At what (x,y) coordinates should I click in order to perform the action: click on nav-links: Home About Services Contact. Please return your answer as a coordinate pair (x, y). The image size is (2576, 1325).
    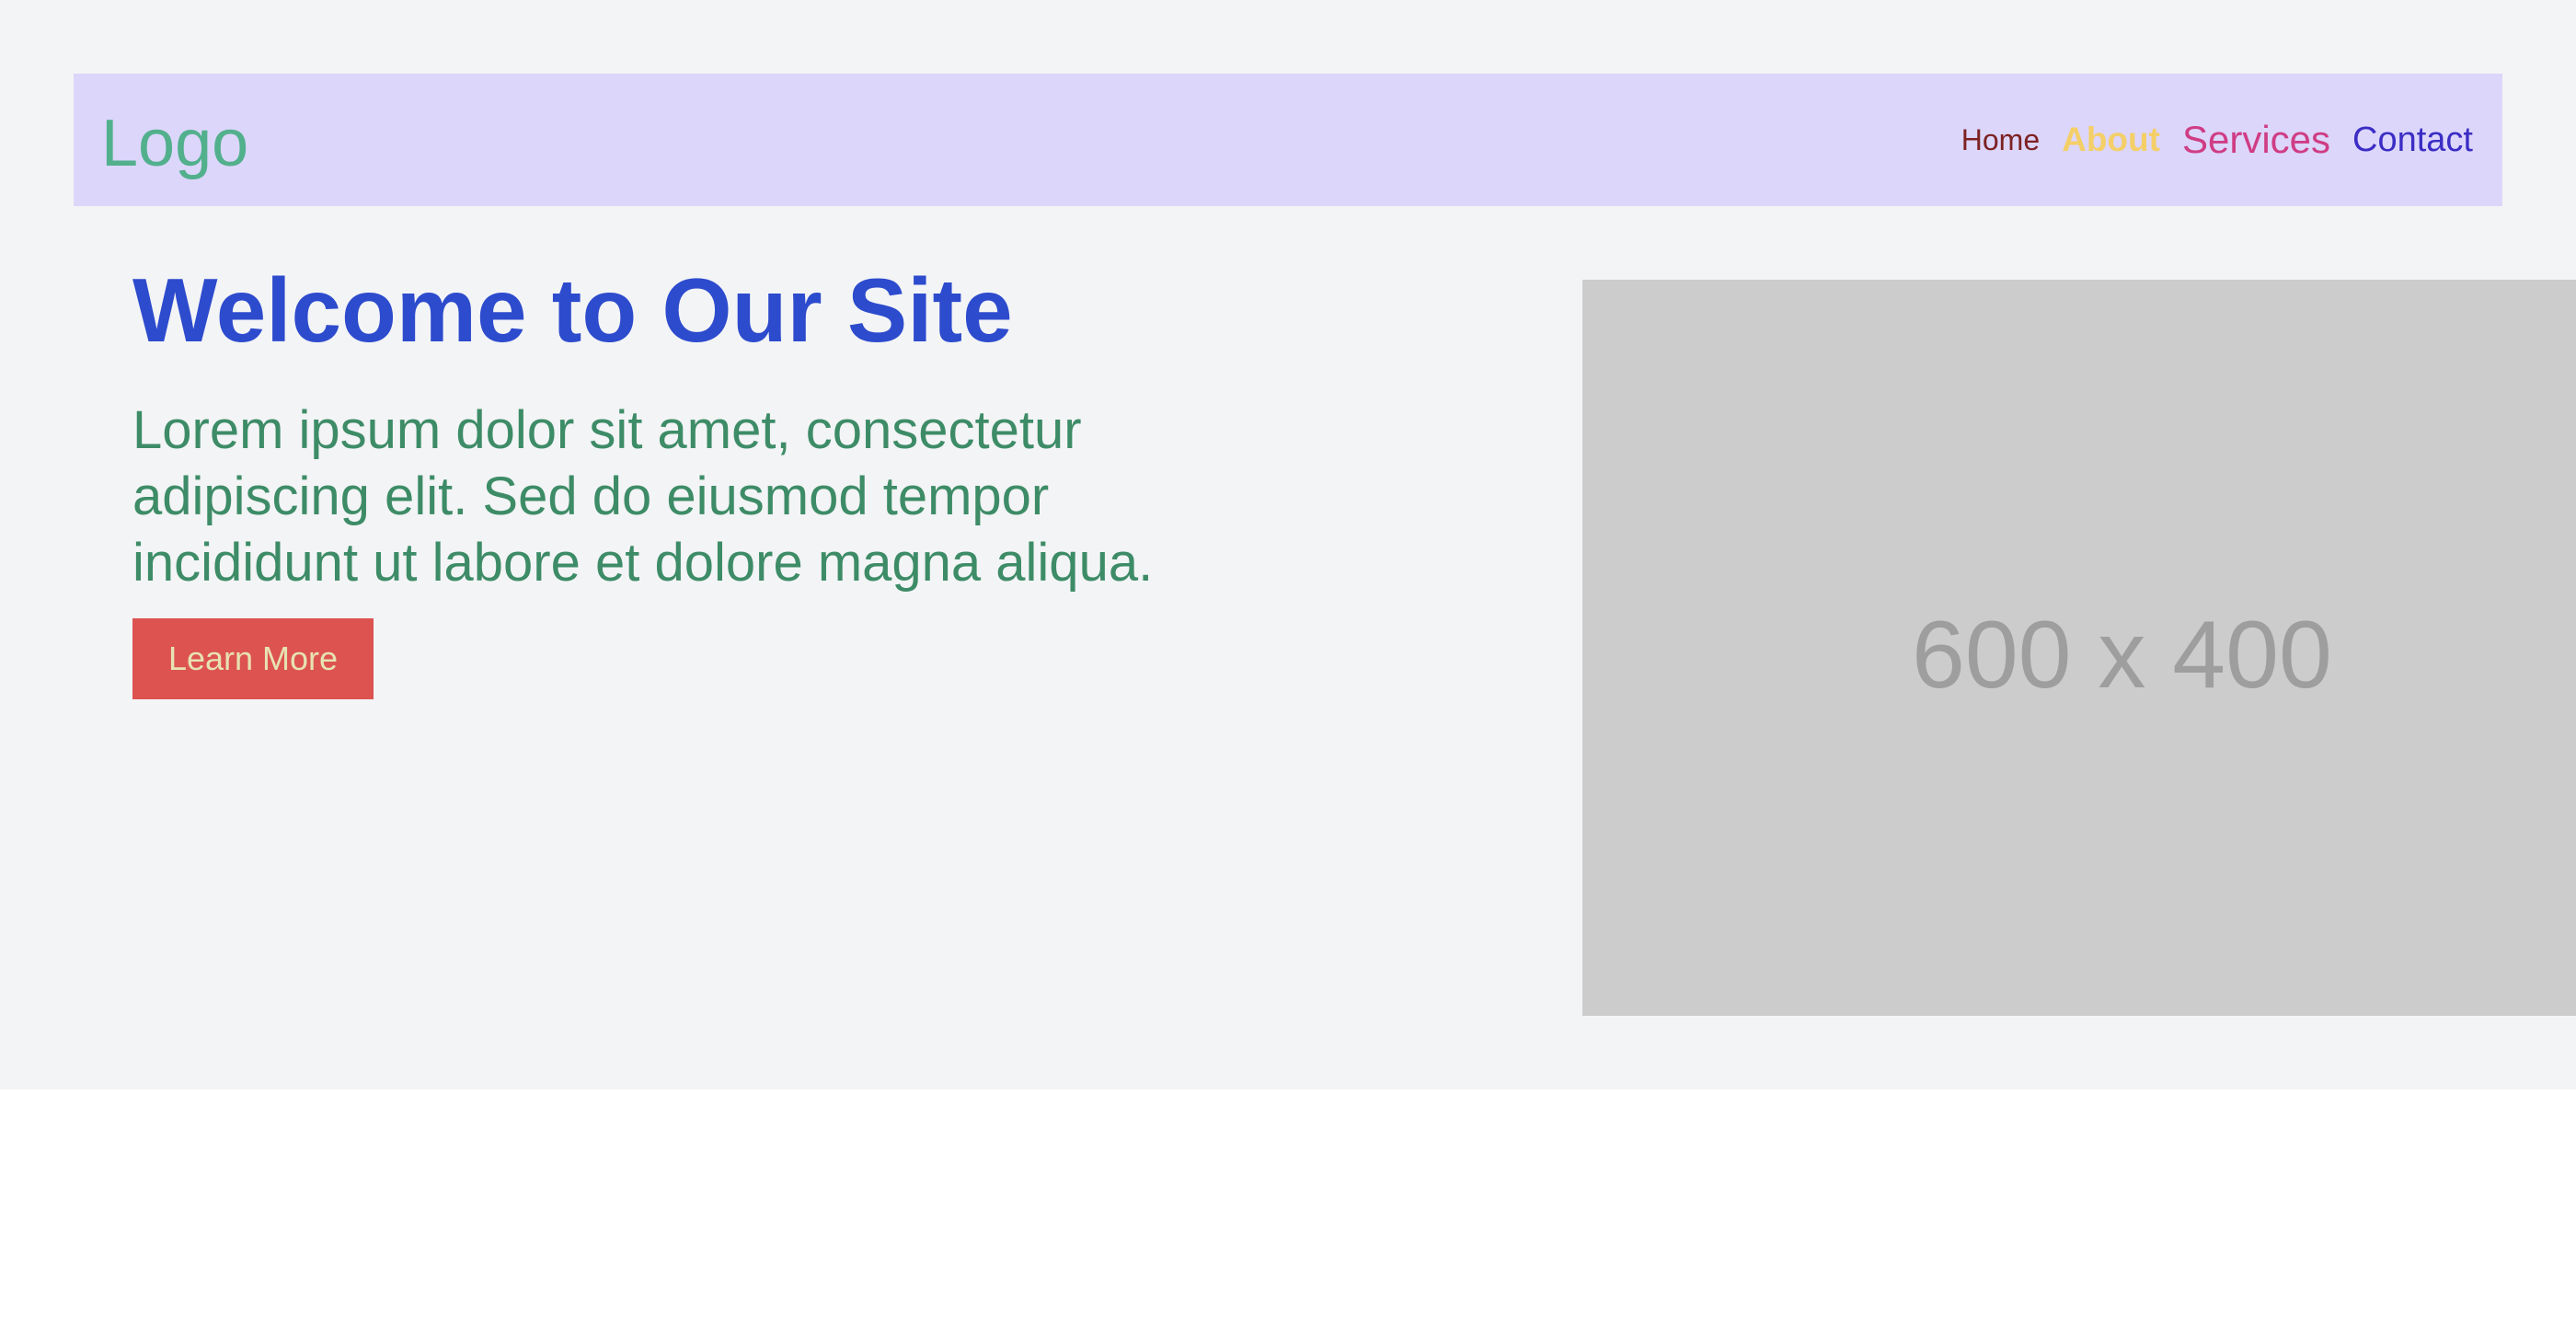
    Looking at the image, I should click on (2217, 140).